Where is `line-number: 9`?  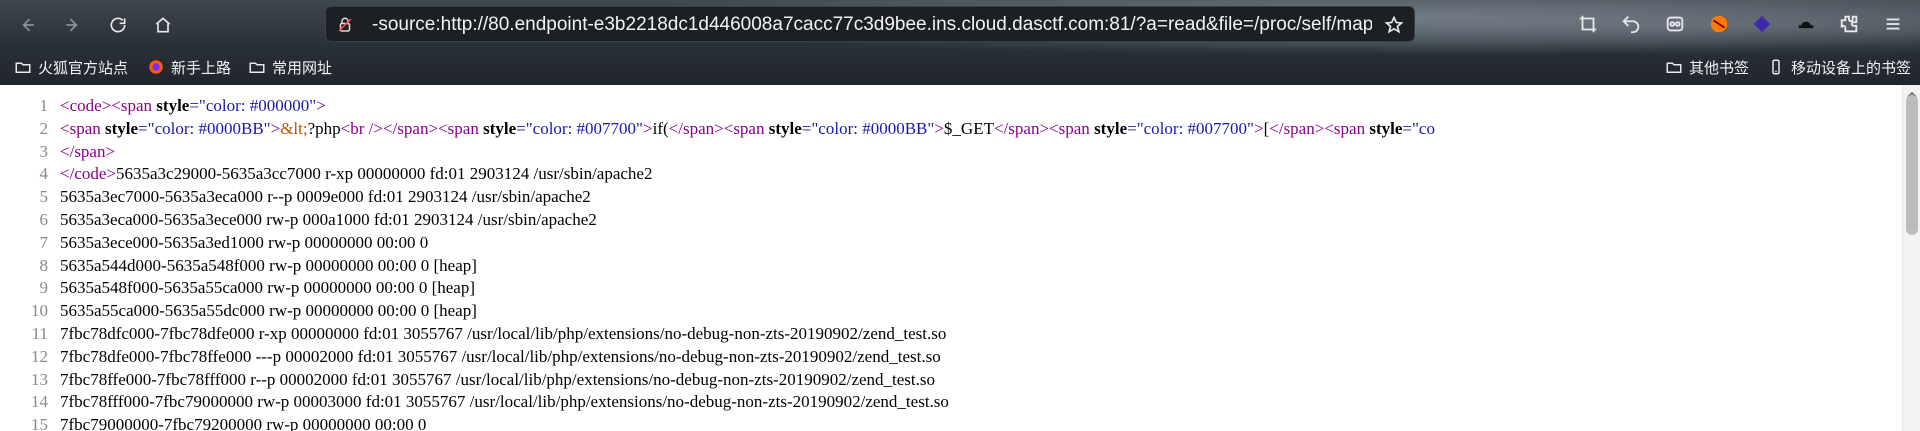
line-number: 9 is located at coordinates (44, 288).